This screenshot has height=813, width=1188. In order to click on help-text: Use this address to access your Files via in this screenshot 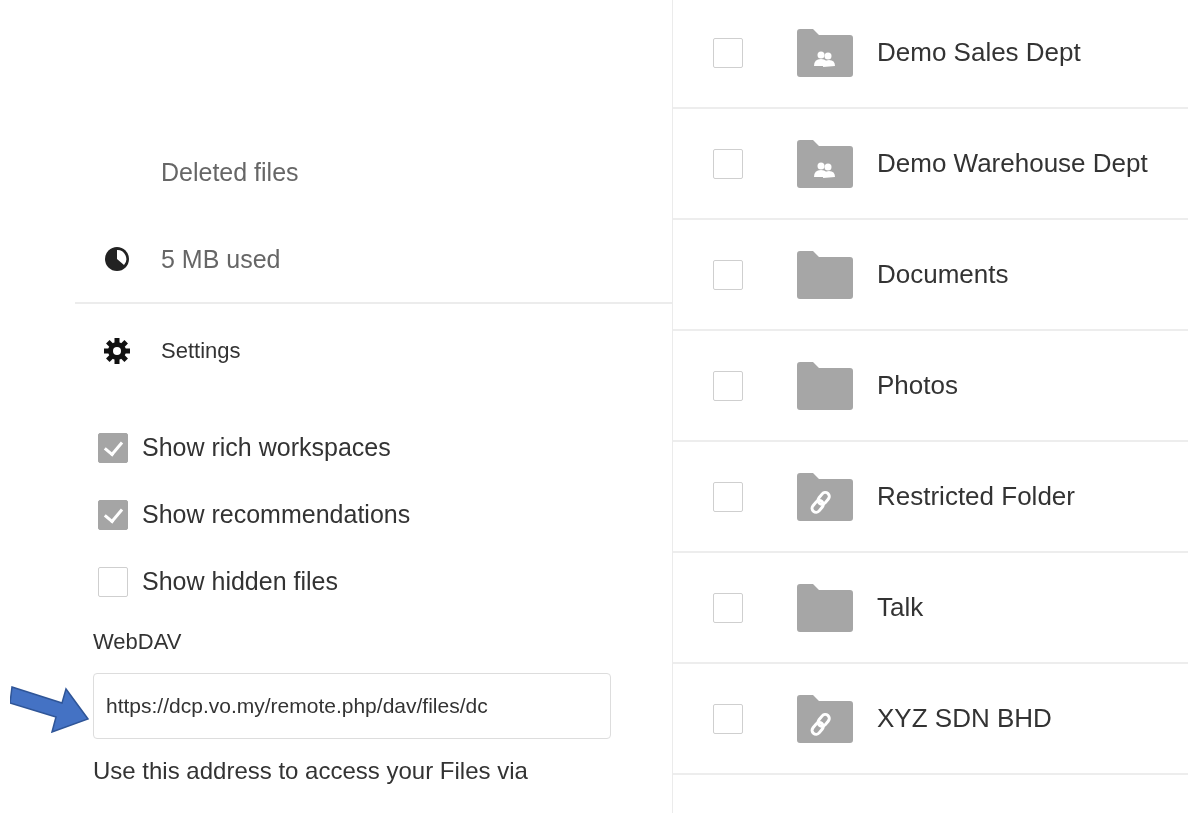, I will do `click(311, 771)`.